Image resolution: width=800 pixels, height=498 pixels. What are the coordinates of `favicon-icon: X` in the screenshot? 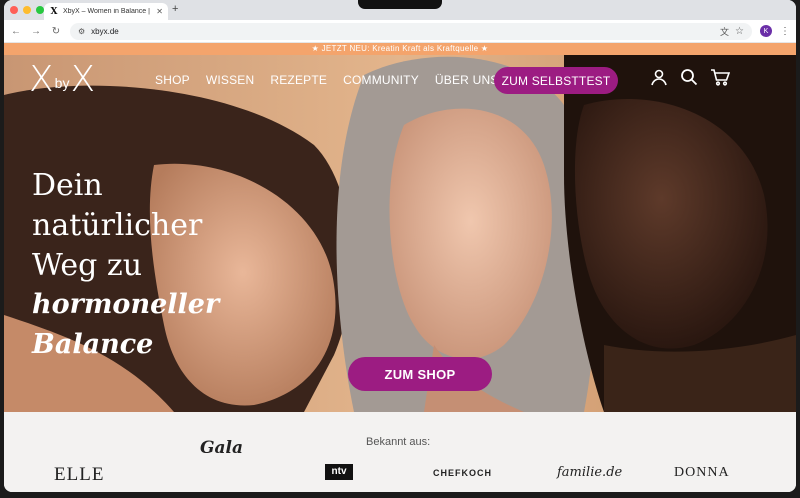 It's located at (54, 11).